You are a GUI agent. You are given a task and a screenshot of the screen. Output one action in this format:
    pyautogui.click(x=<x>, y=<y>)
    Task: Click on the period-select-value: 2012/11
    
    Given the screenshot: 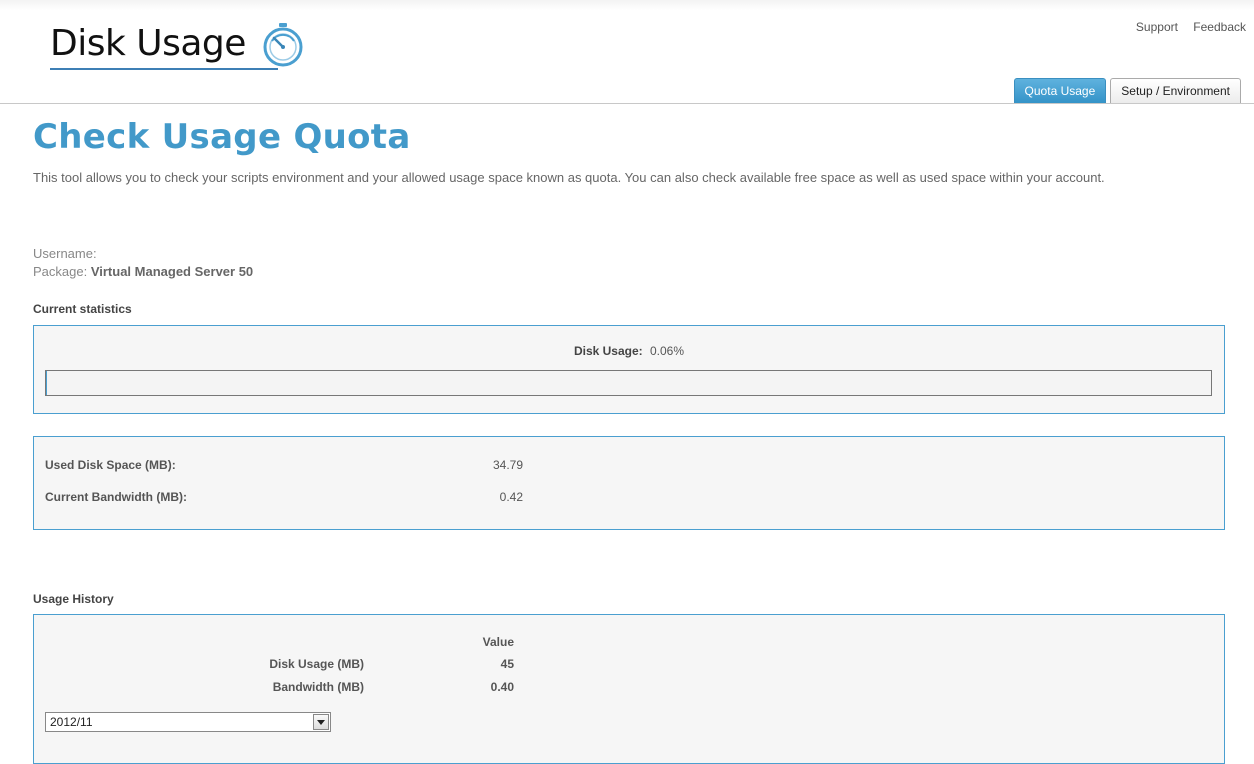 What is the action you would take?
    pyautogui.click(x=71, y=722)
    